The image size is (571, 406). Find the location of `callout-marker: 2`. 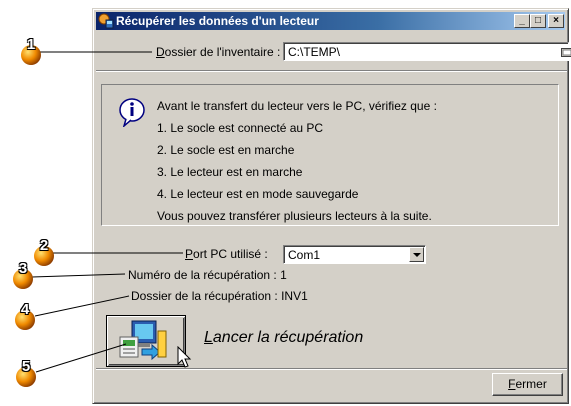

callout-marker: 2 is located at coordinates (44, 252).